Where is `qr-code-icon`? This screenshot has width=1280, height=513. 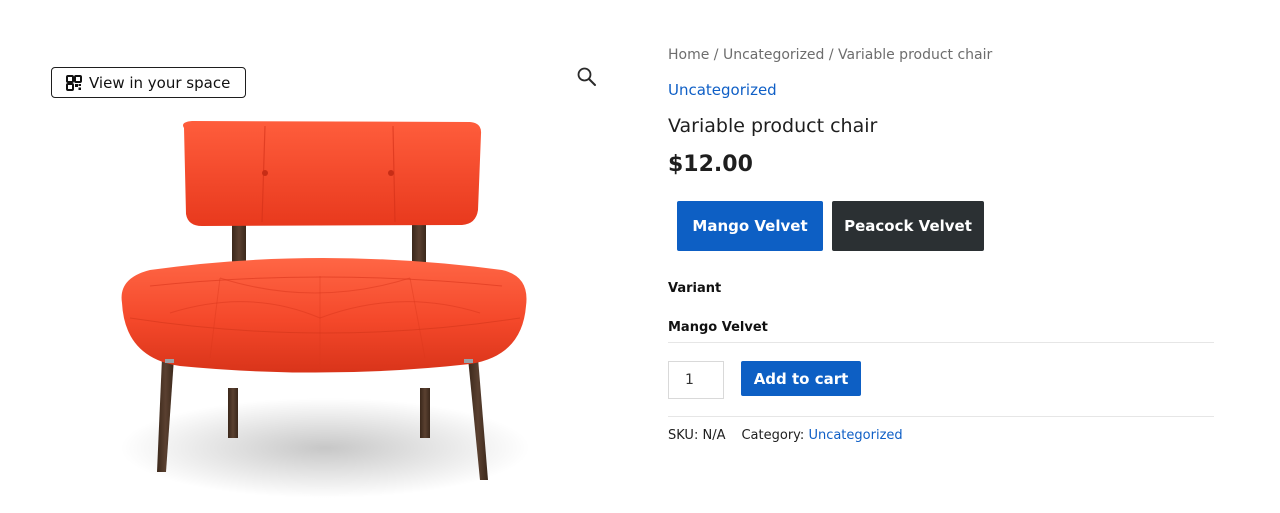
qr-code-icon is located at coordinates (74, 82).